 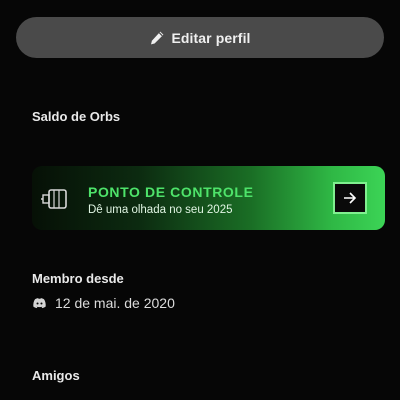 What do you see at coordinates (171, 192) in the screenshot?
I see `checkpoint-title: PONTO DE CONTROLE` at bounding box center [171, 192].